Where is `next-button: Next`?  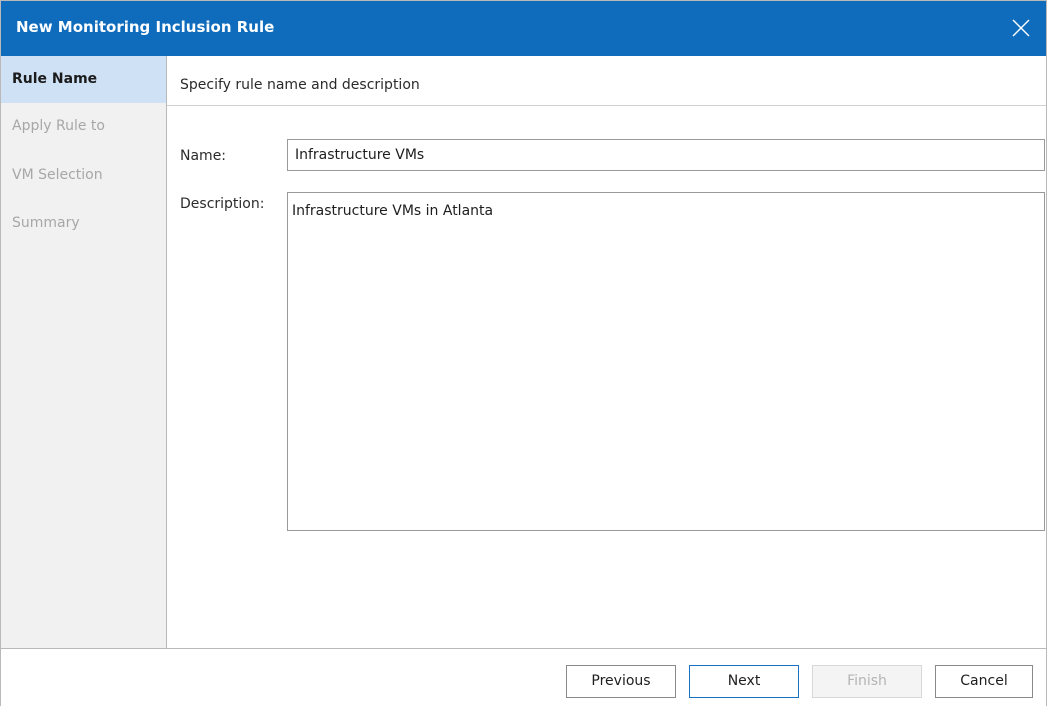 next-button: Next is located at coordinates (744, 681).